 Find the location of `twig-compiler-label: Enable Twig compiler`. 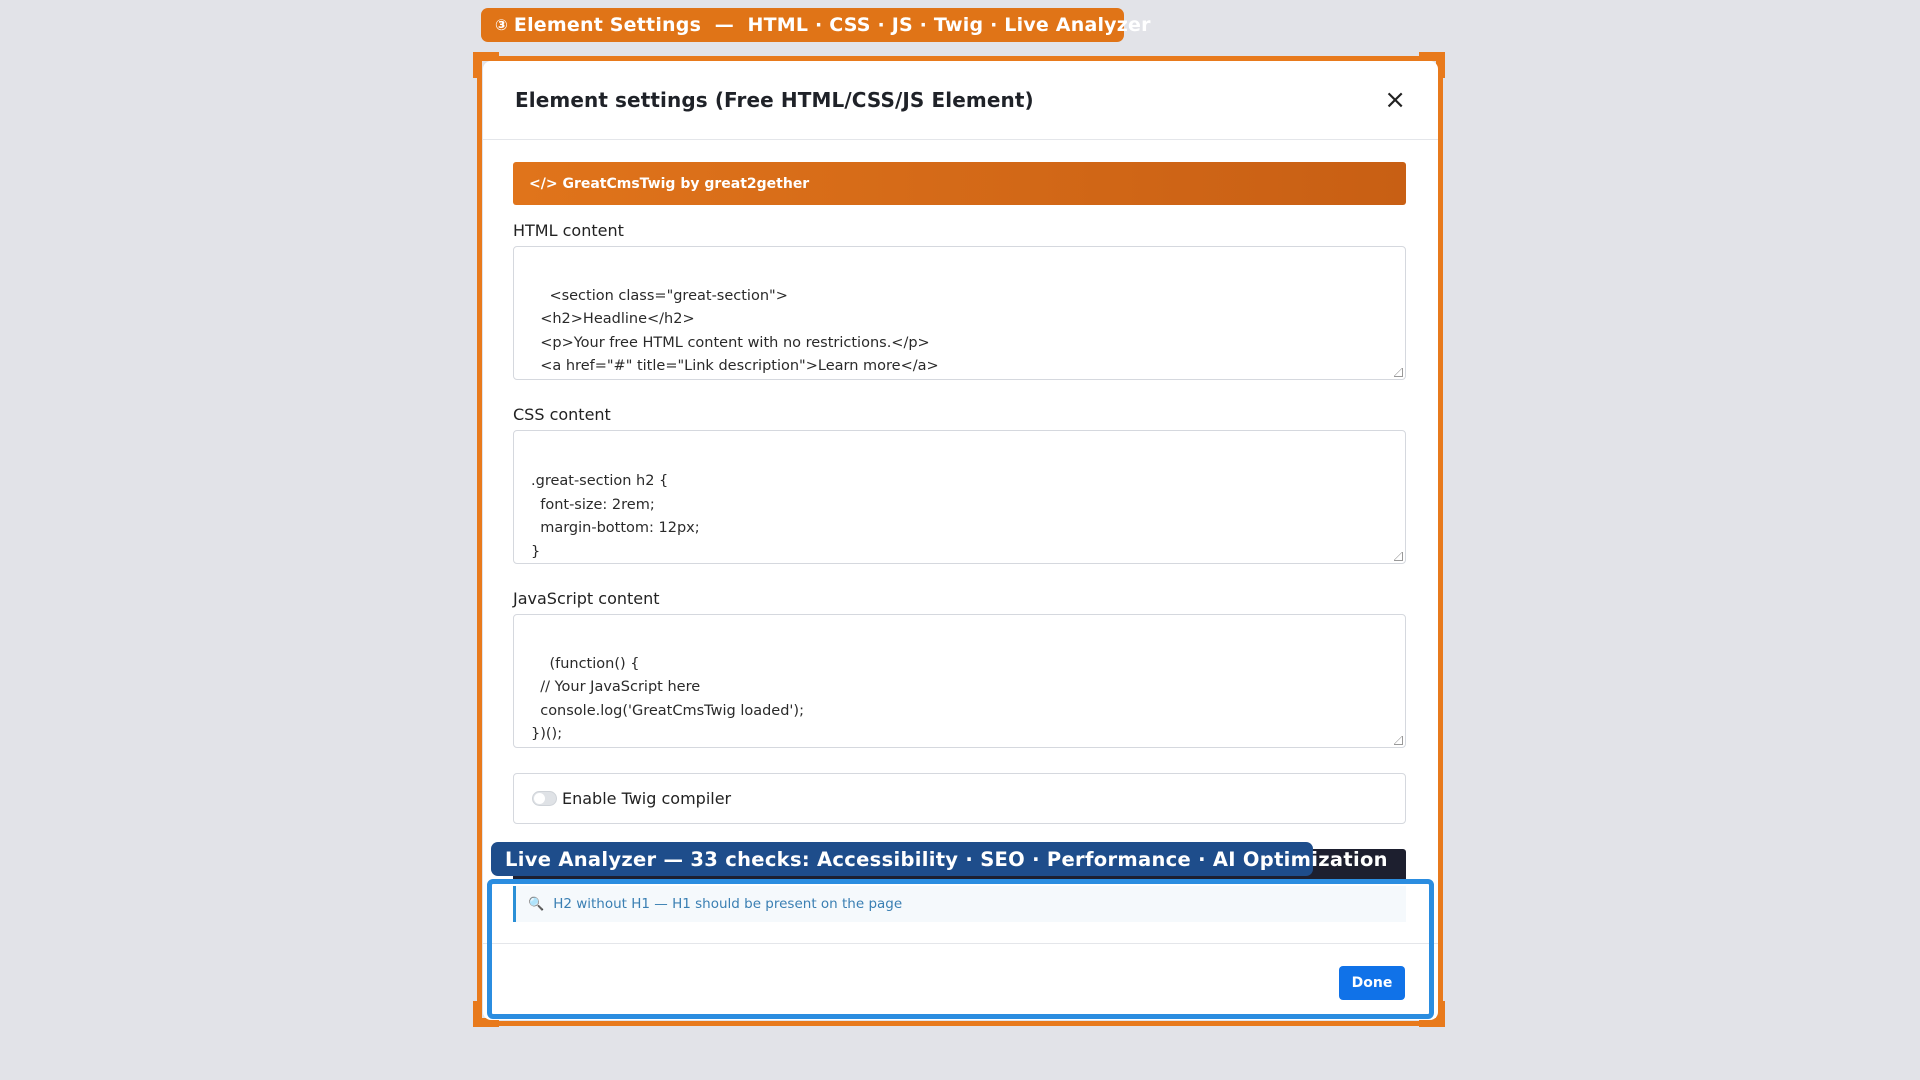

twig-compiler-label: Enable Twig compiler is located at coordinates (647, 798).